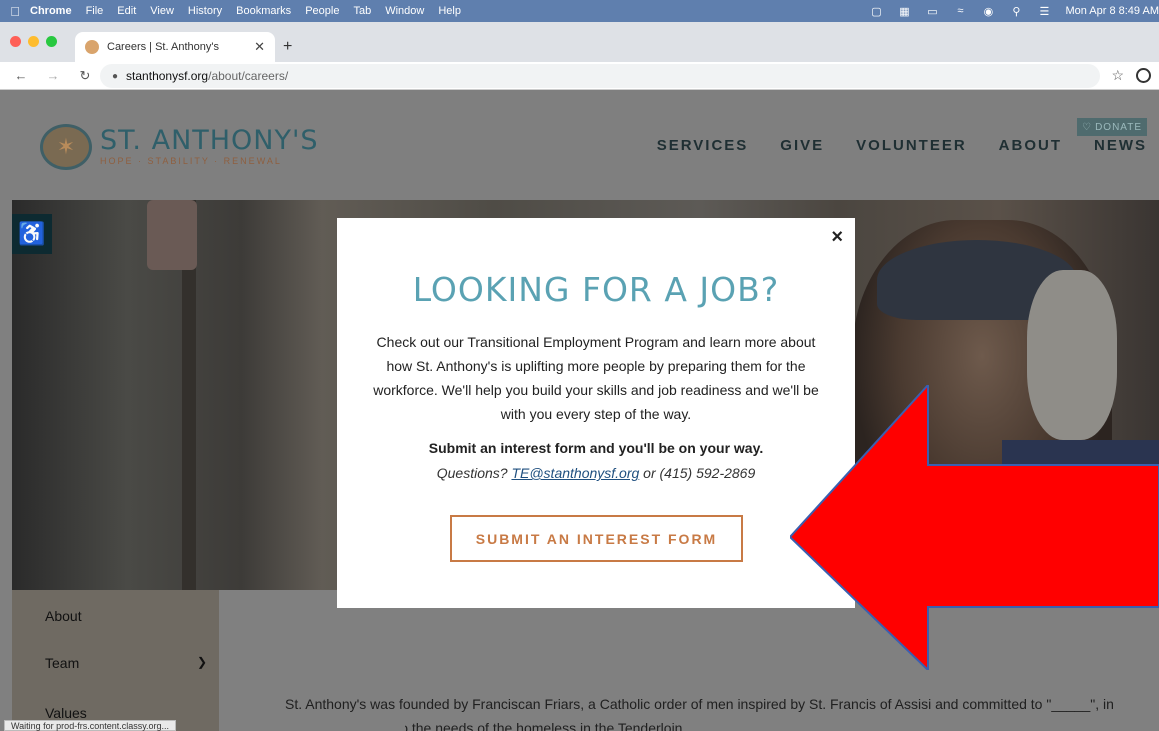 This screenshot has height=731, width=1159. What do you see at coordinates (259, 47) in the screenshot?
I see `tab-close-icon: ✕` at bounding box center [259, 47].